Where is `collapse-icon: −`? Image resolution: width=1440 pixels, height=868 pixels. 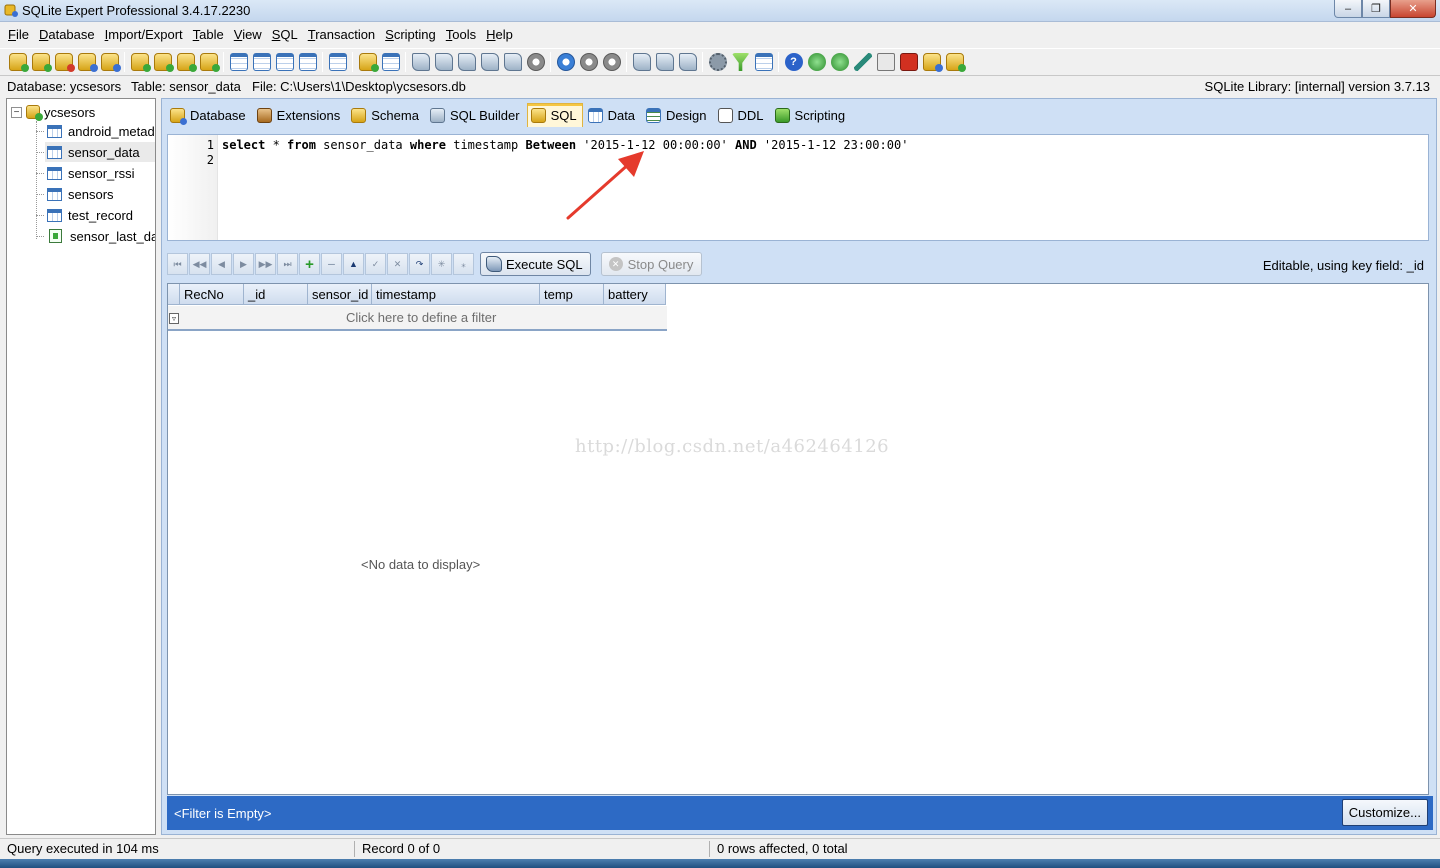 collapse-icon: − is located at coordinates (16, 112).